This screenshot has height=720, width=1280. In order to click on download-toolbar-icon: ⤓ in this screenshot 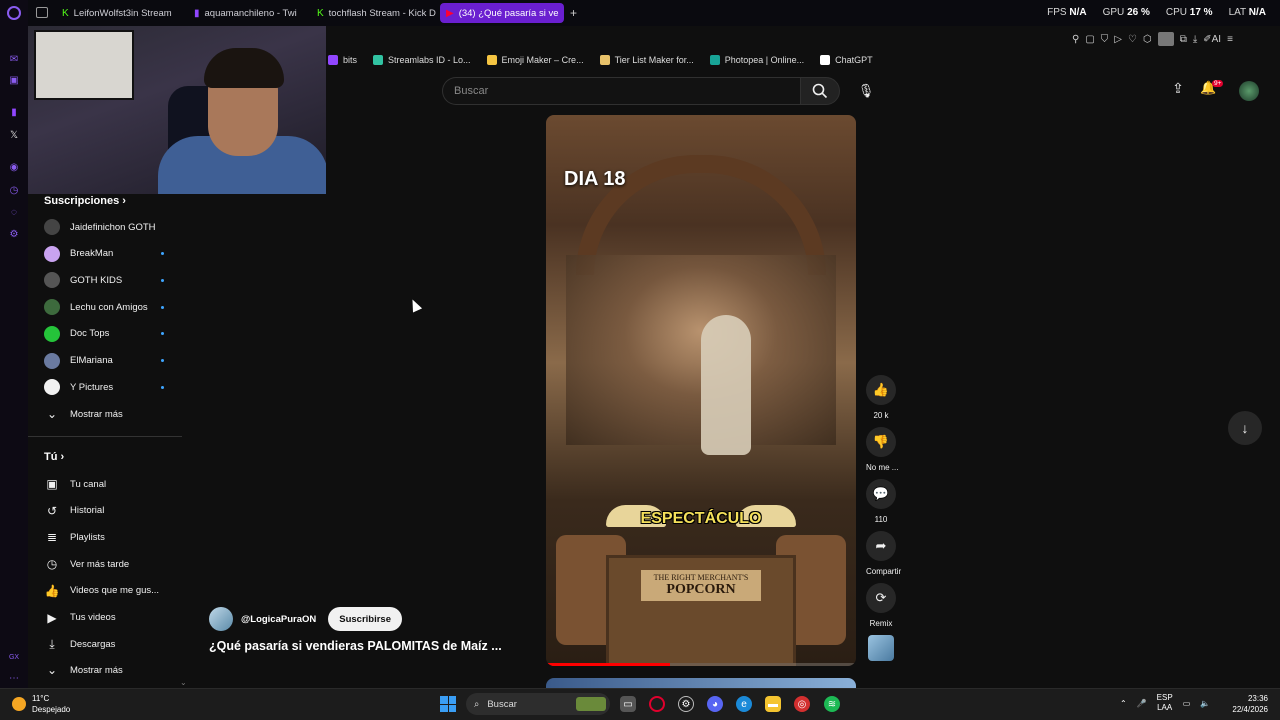, I will do `click(1195, 39)`.